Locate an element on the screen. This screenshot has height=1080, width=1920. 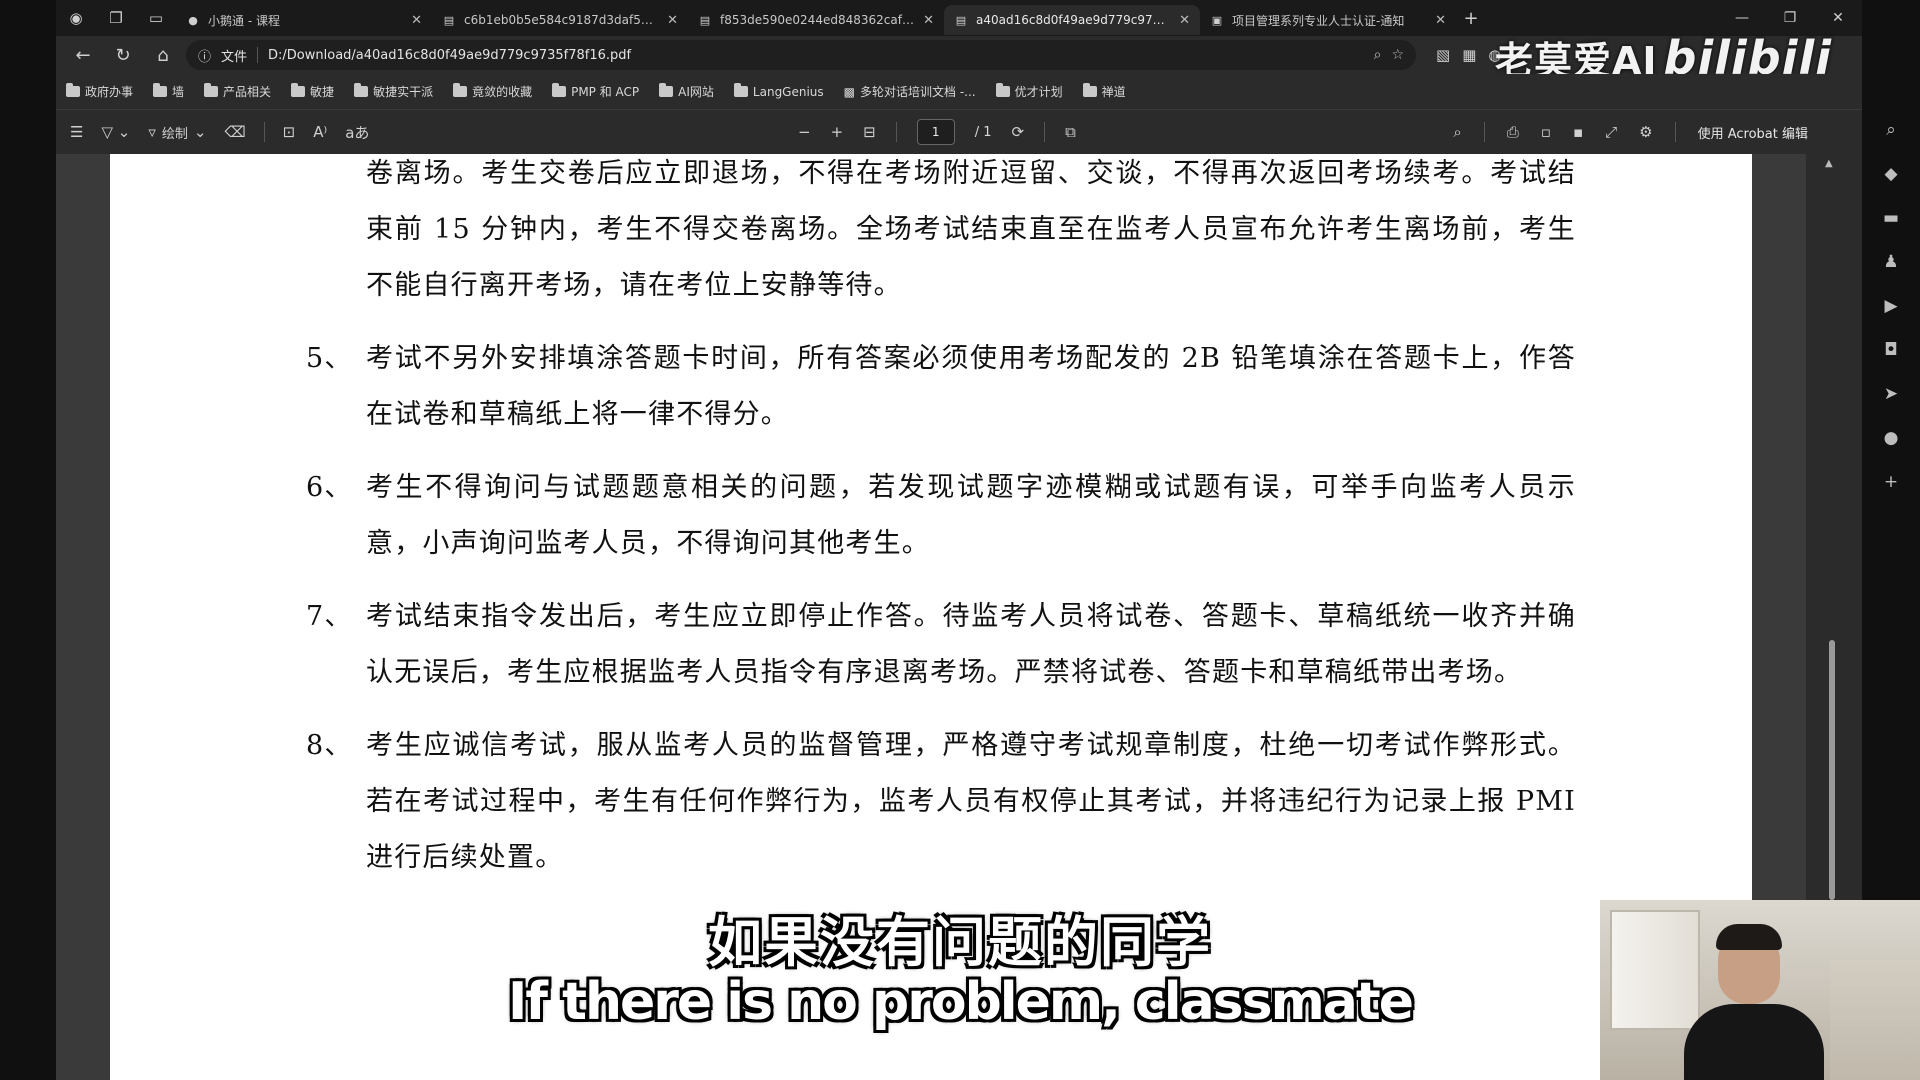
url-divider is located at coordinates (258, 55).